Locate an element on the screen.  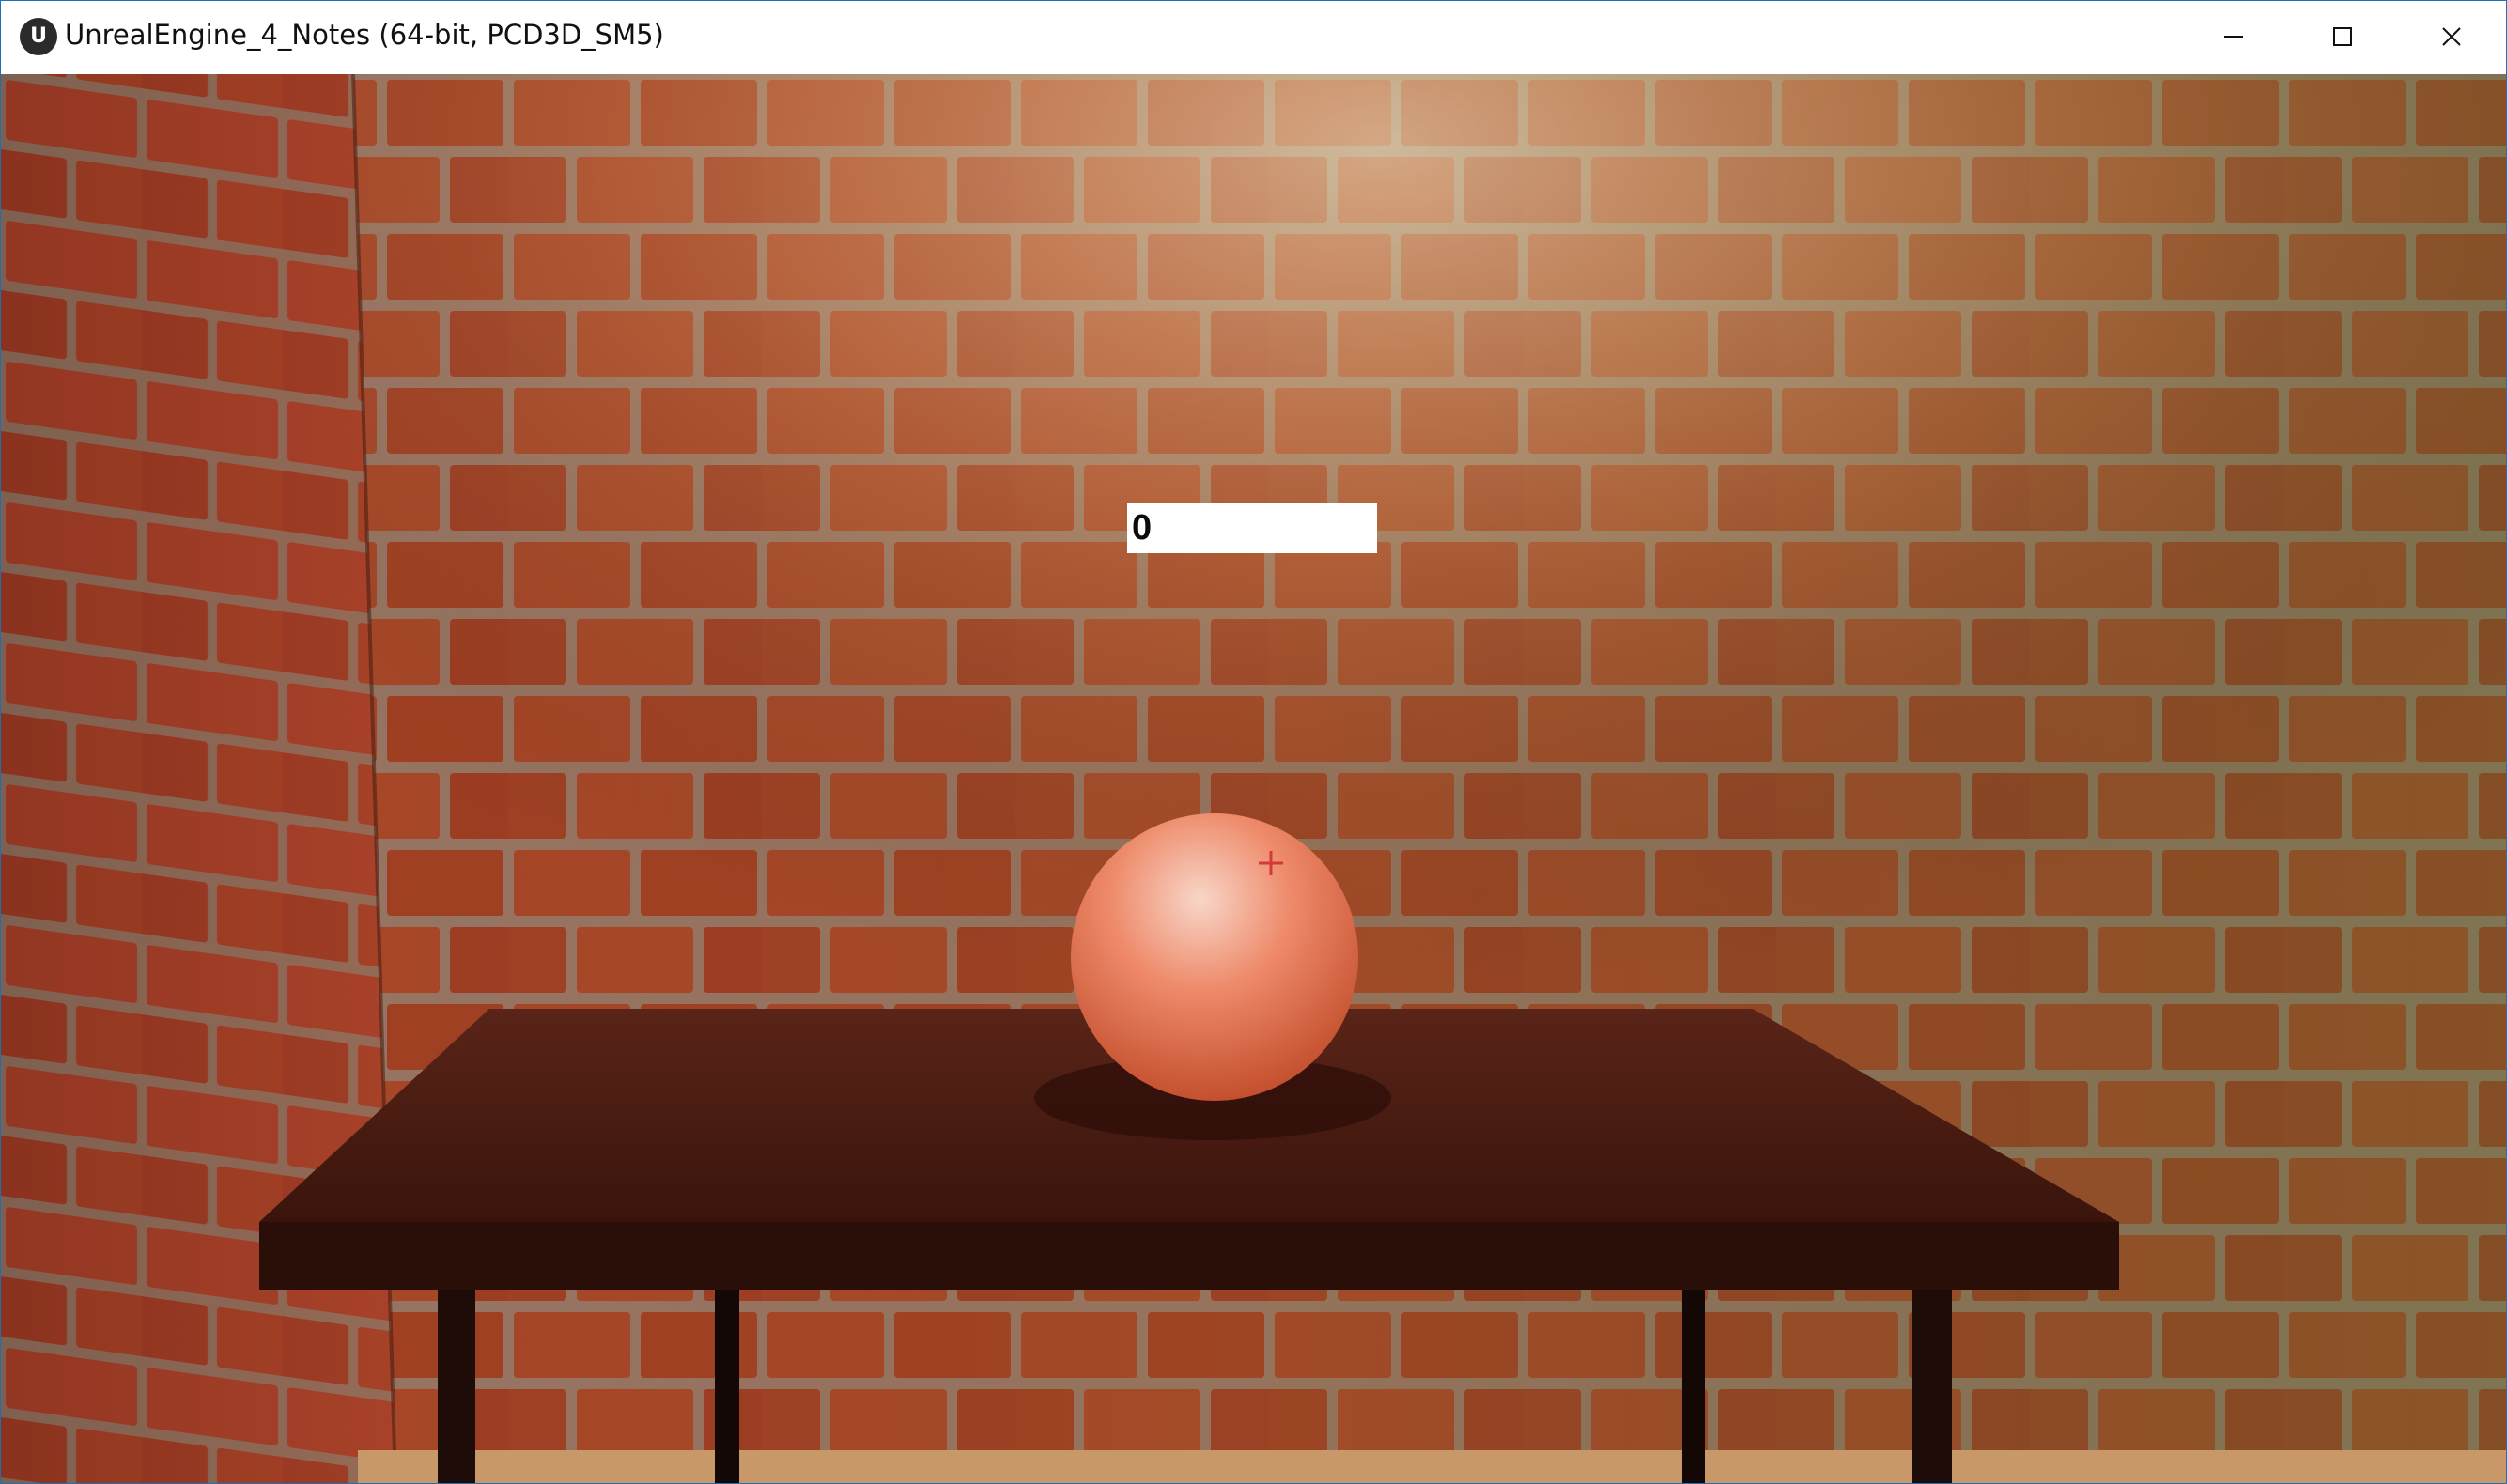
close-icon is located at coordinates (2451, 37).